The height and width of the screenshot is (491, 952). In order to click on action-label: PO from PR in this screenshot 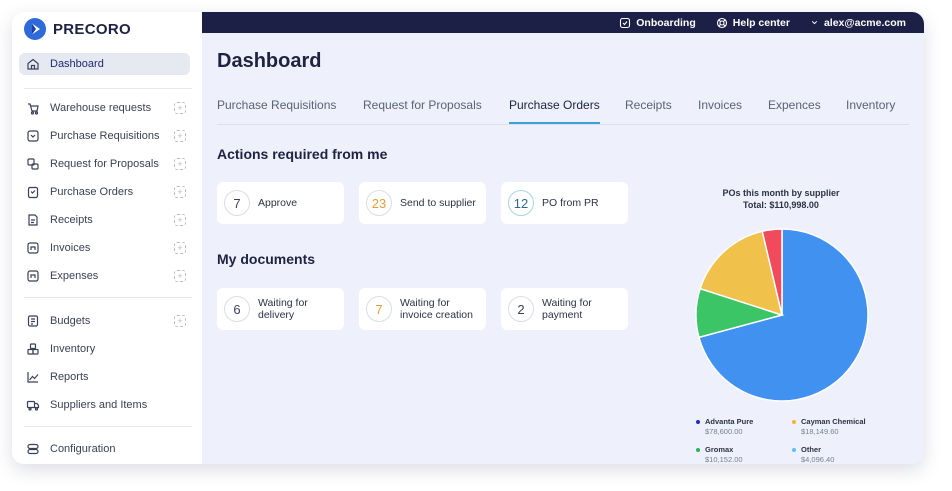, I will do `click(570, 203)`.